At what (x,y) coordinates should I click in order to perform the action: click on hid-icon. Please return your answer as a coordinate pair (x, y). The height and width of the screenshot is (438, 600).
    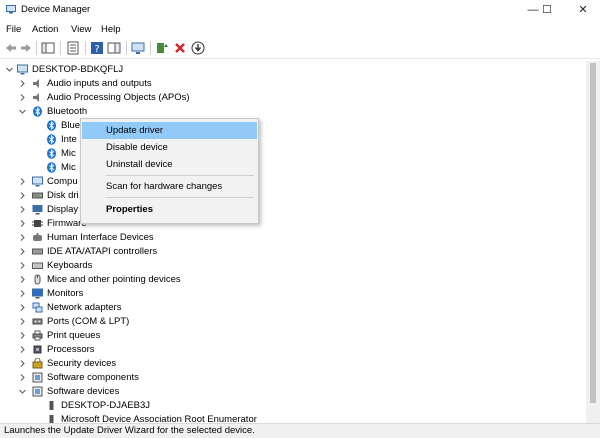
    Looking at the image, I should click on (37, 237).